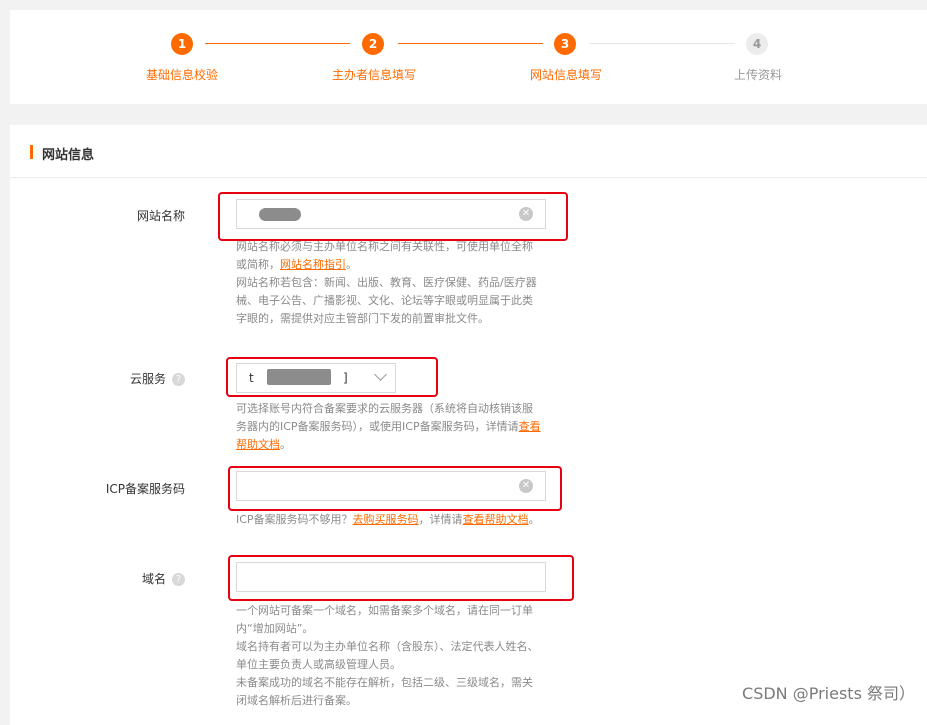  What do you see at coordinates (351, 264) in the screenshot?
I see `site-name-hint-end: 。` at bounding box center [351, 264].